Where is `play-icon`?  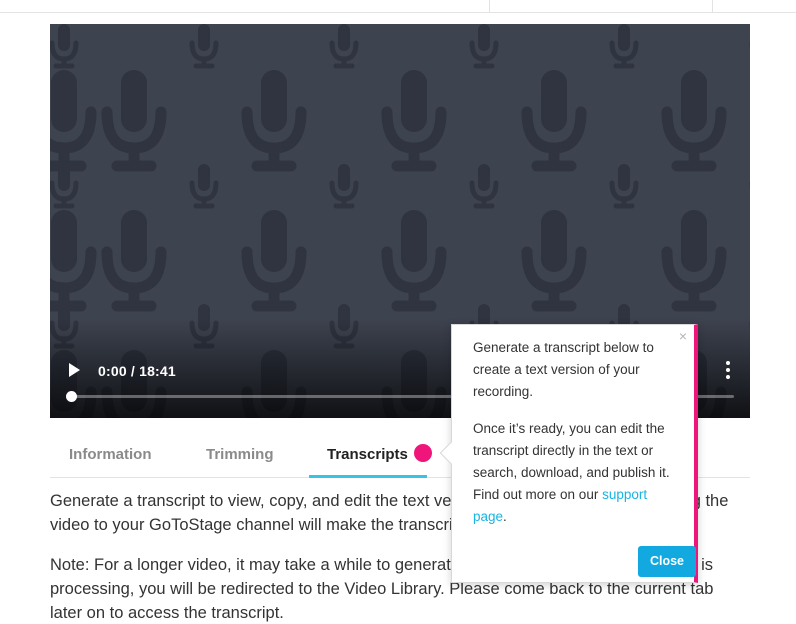
play-icon is located at coordinates (74, 370).